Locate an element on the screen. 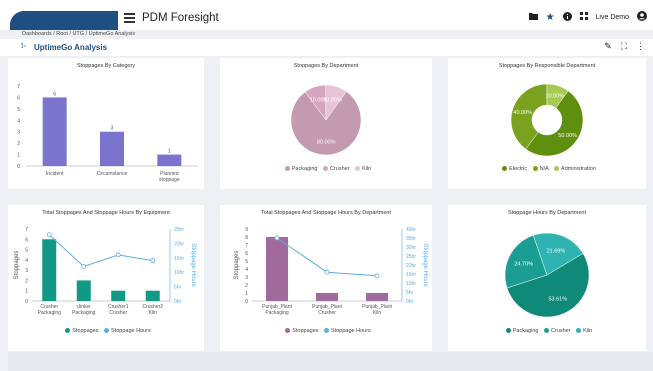 The image size is (653, 371). data-label: 50.00% is located at coordinates (567, 136).